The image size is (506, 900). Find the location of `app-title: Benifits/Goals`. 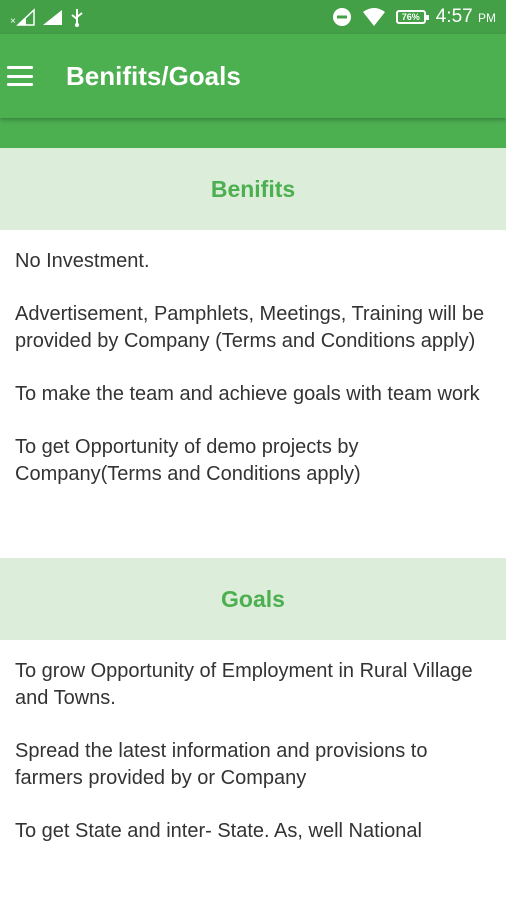

app-title: Benifits/Goals is located at coordinates (153, 75).